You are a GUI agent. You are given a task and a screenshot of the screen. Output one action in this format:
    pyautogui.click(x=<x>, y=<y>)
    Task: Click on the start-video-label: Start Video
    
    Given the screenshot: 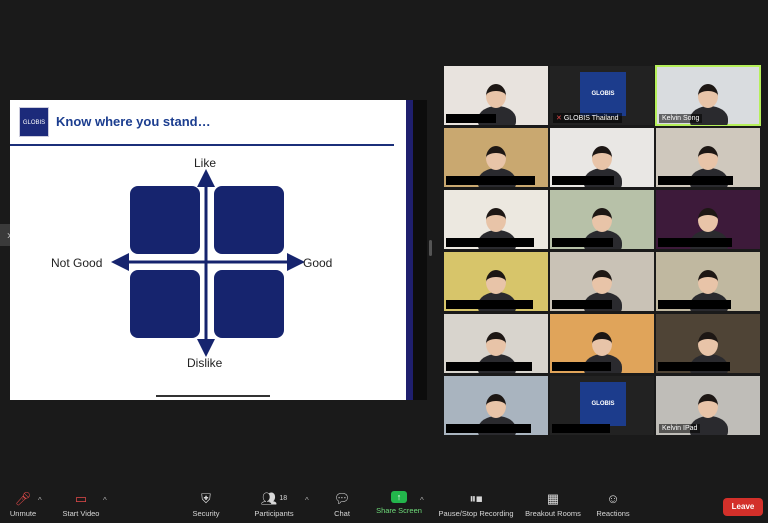 What is the action you would take?
    pyautogui.click(x=81, y=513)
    